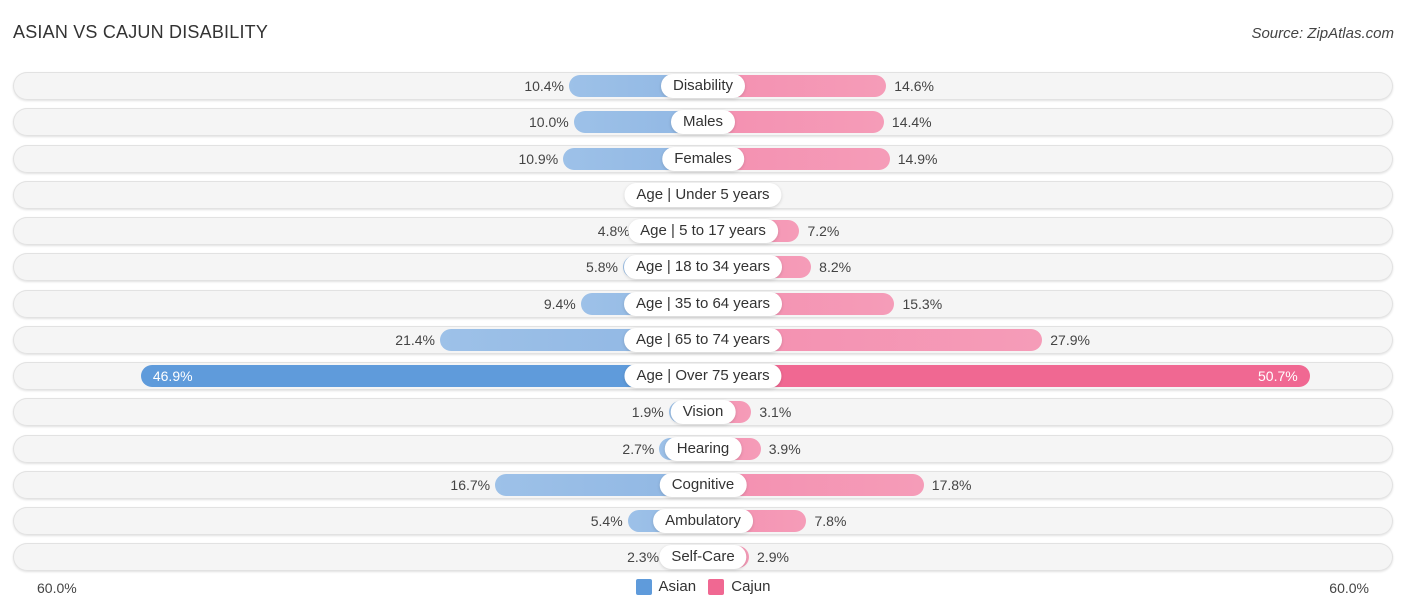 This screenshot has height=612, width=1406. Describe the element at coordinates (602, 267) in the screenshot. I see `value-label-asian: 5.8%` at that location.